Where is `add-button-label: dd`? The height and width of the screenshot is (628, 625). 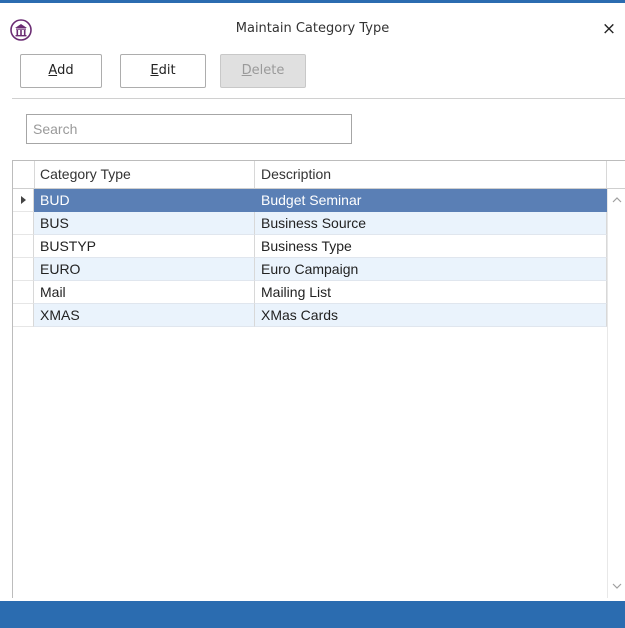
add-button-label: dd is located at coordinates (65, 70).